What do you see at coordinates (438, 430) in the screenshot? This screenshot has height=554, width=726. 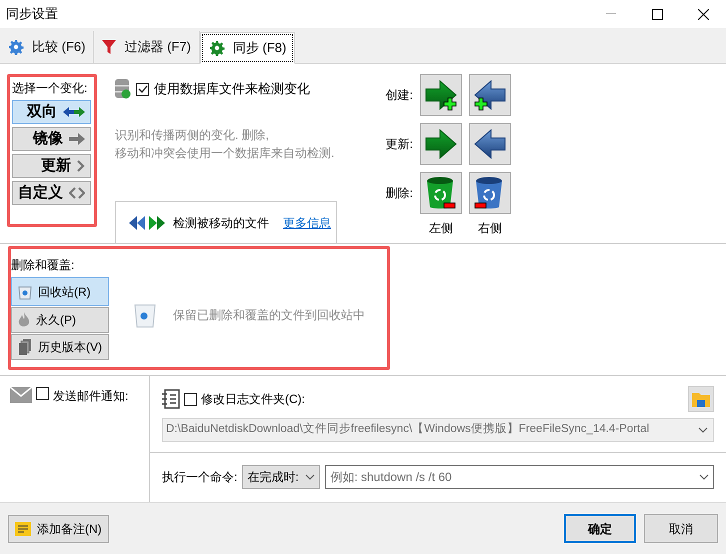 I see `log-path-field: D:\BaiduNetdiskDownload\文件同步freefilesync\【Windows便携版】FreeFileSync_14.4-Portal` at bounding box center [438, 430].